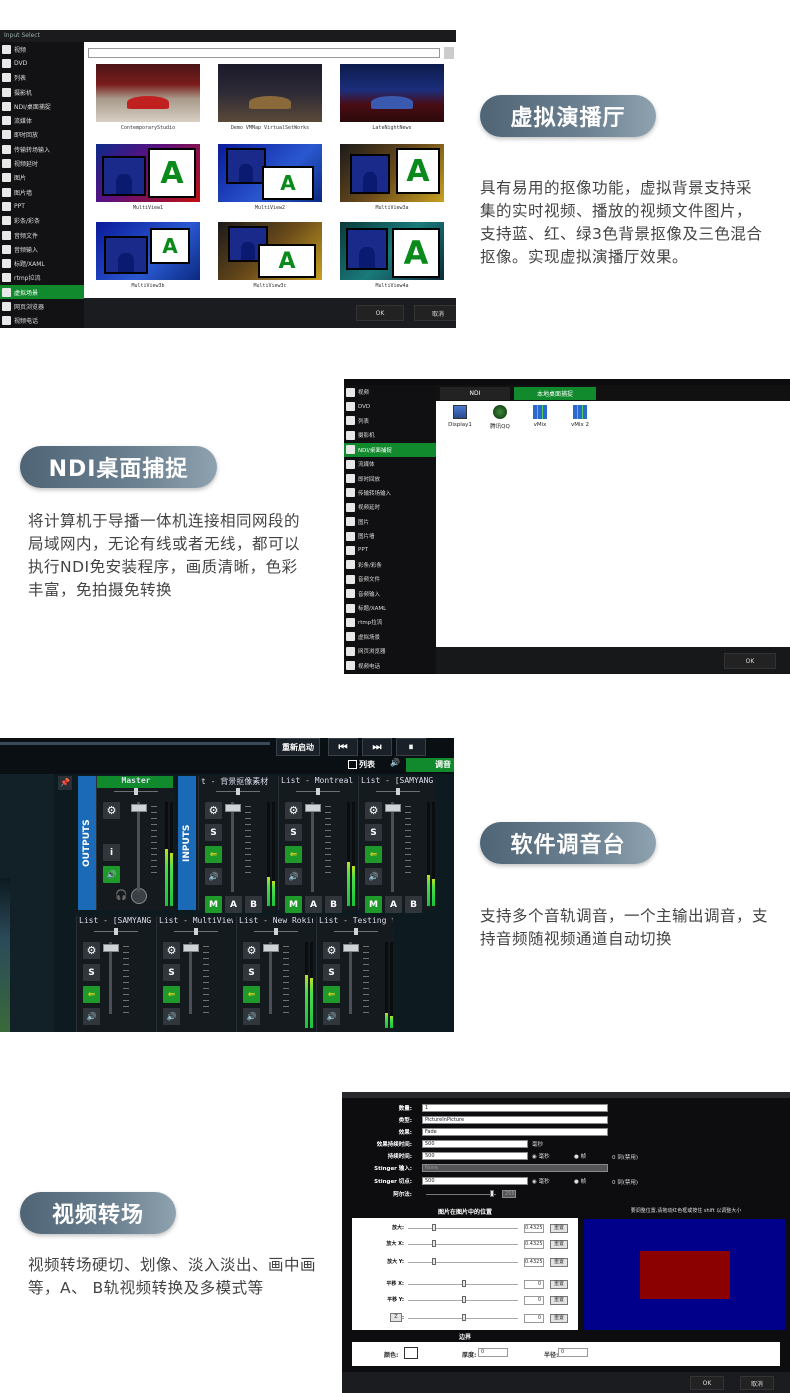  I want to click on thickness-input: 0, so click(493, 1352).